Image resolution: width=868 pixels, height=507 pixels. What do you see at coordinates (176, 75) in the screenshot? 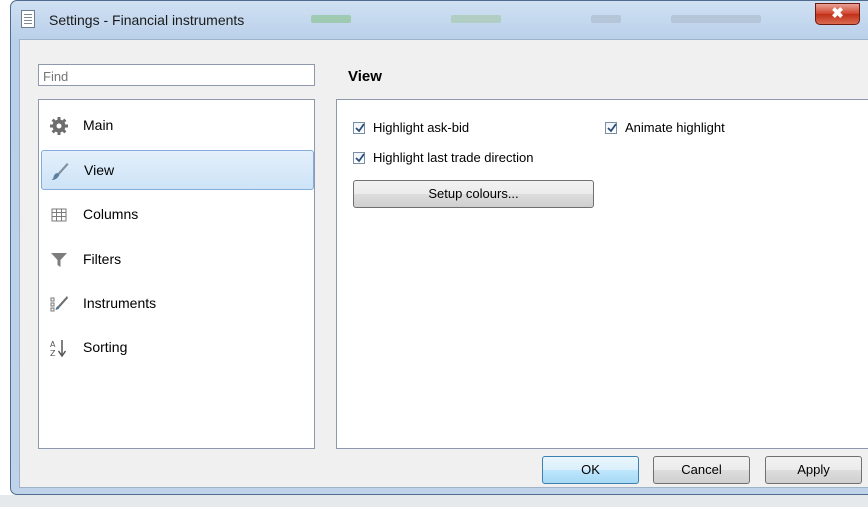
I see `search-input` at bounding box center [176, 75].